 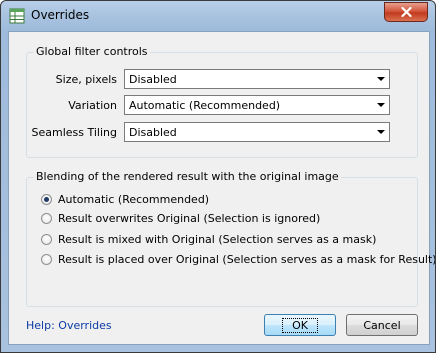 What do you see at coordinates (153, 132) in the screenshot?
I see `seamless-tiling-value: Disabled` at bounding box center [153, 132].